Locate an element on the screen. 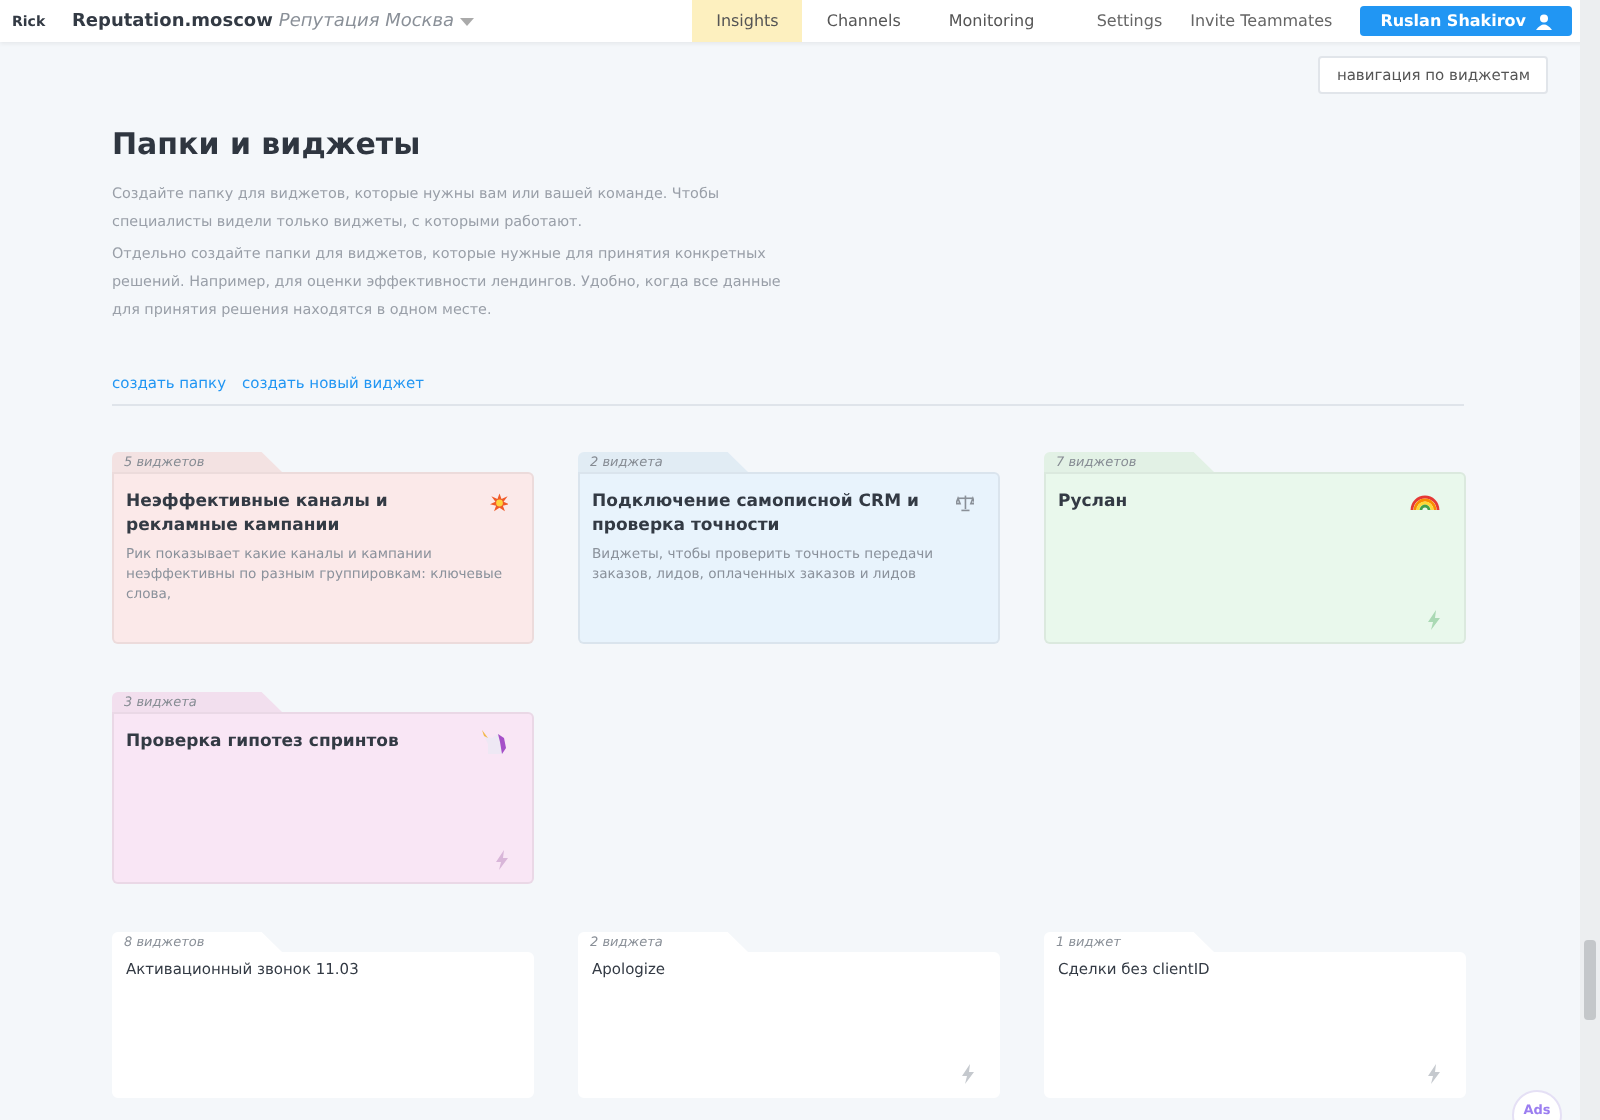 Image resolution: width=1600 pixels, height=1120 pixels. header-link: Settings is located at coordinates (1129, 21).